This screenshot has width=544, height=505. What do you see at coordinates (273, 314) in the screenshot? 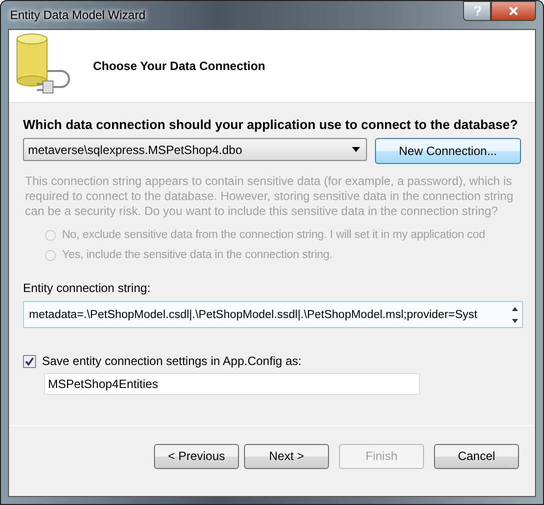
I see `connection-string-field: metadata=.\PetShopModel.csdl|.\PetShopModel.ssdl|.\PetShopModel.msl;provider=Syst` at bounding box center [273, 314].